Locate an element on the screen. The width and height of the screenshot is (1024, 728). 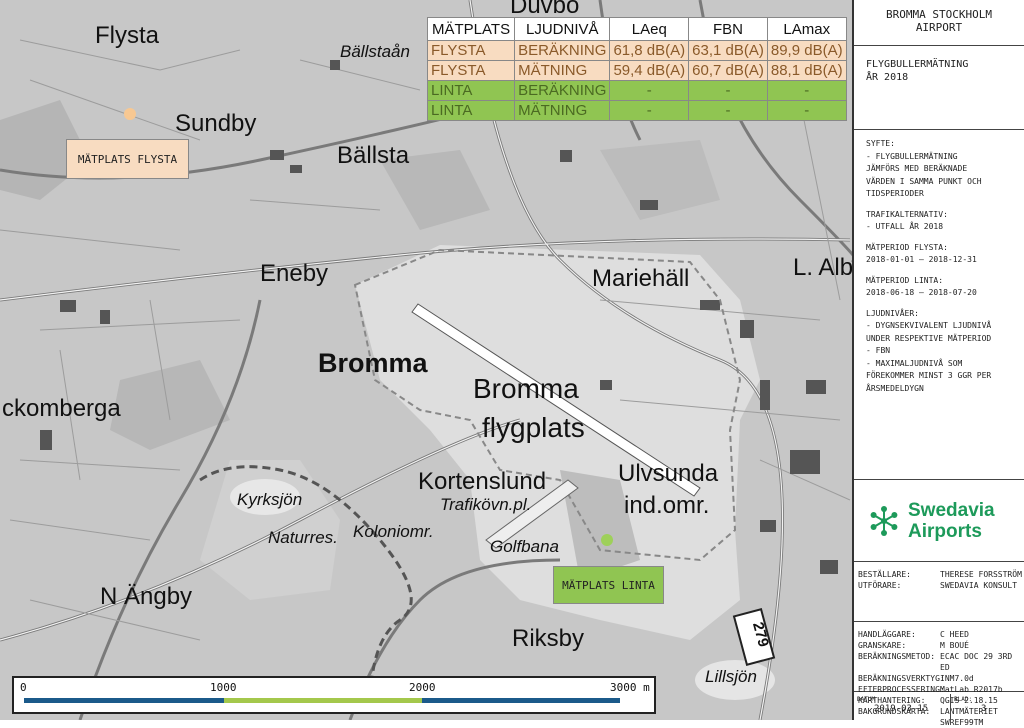
title-line-1: BROMMA STOCKHOLM is located at coordinates (939, 14).